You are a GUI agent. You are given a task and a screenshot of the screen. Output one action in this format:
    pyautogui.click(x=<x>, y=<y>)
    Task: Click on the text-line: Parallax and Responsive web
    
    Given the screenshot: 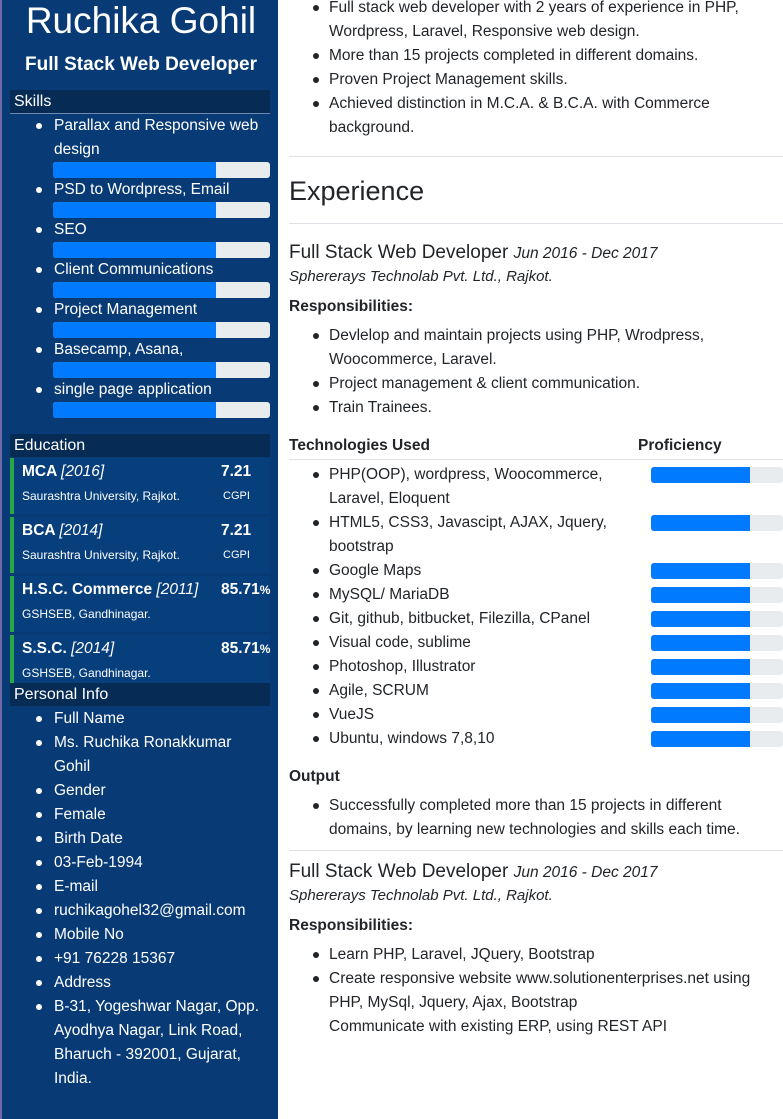 What is the action you would take?
    pyautogui.click(x=156, y=125)
    